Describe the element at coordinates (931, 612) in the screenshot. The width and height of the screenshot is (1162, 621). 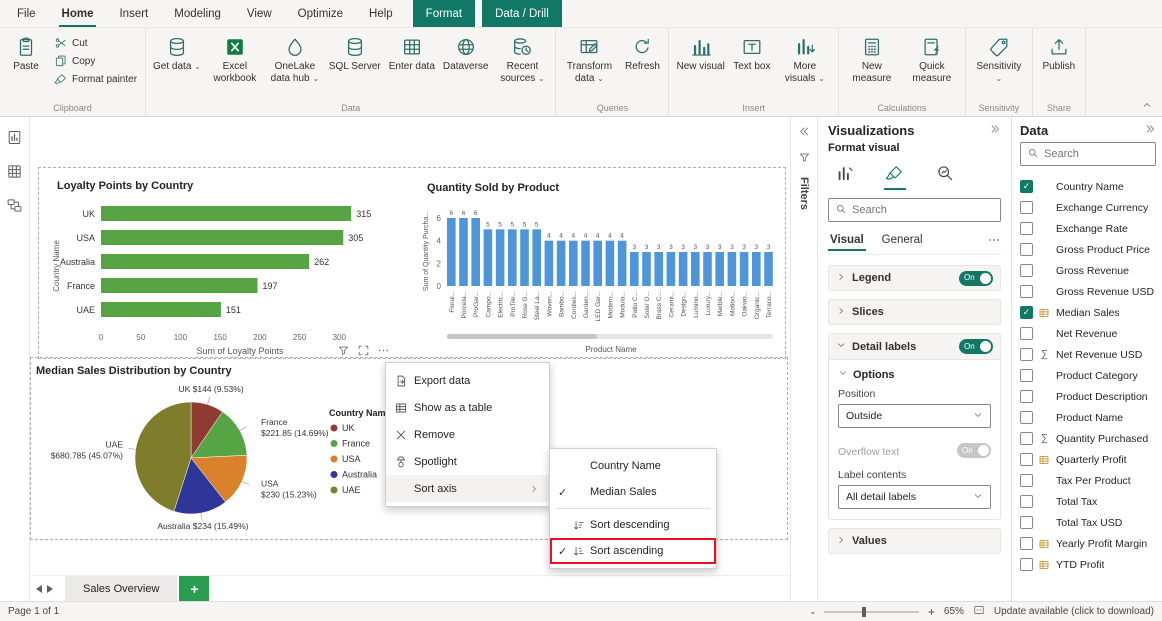
I see `zoom-in-button: +` at that location.